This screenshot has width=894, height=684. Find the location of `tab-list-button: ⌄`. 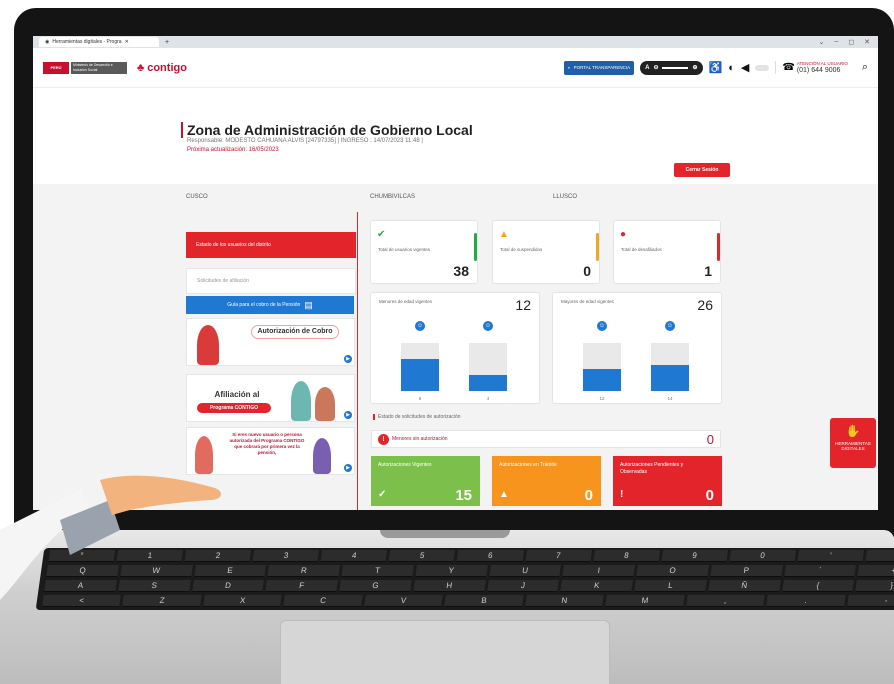

tab-list-button: ⌄ is located at coordinates (822, 42).